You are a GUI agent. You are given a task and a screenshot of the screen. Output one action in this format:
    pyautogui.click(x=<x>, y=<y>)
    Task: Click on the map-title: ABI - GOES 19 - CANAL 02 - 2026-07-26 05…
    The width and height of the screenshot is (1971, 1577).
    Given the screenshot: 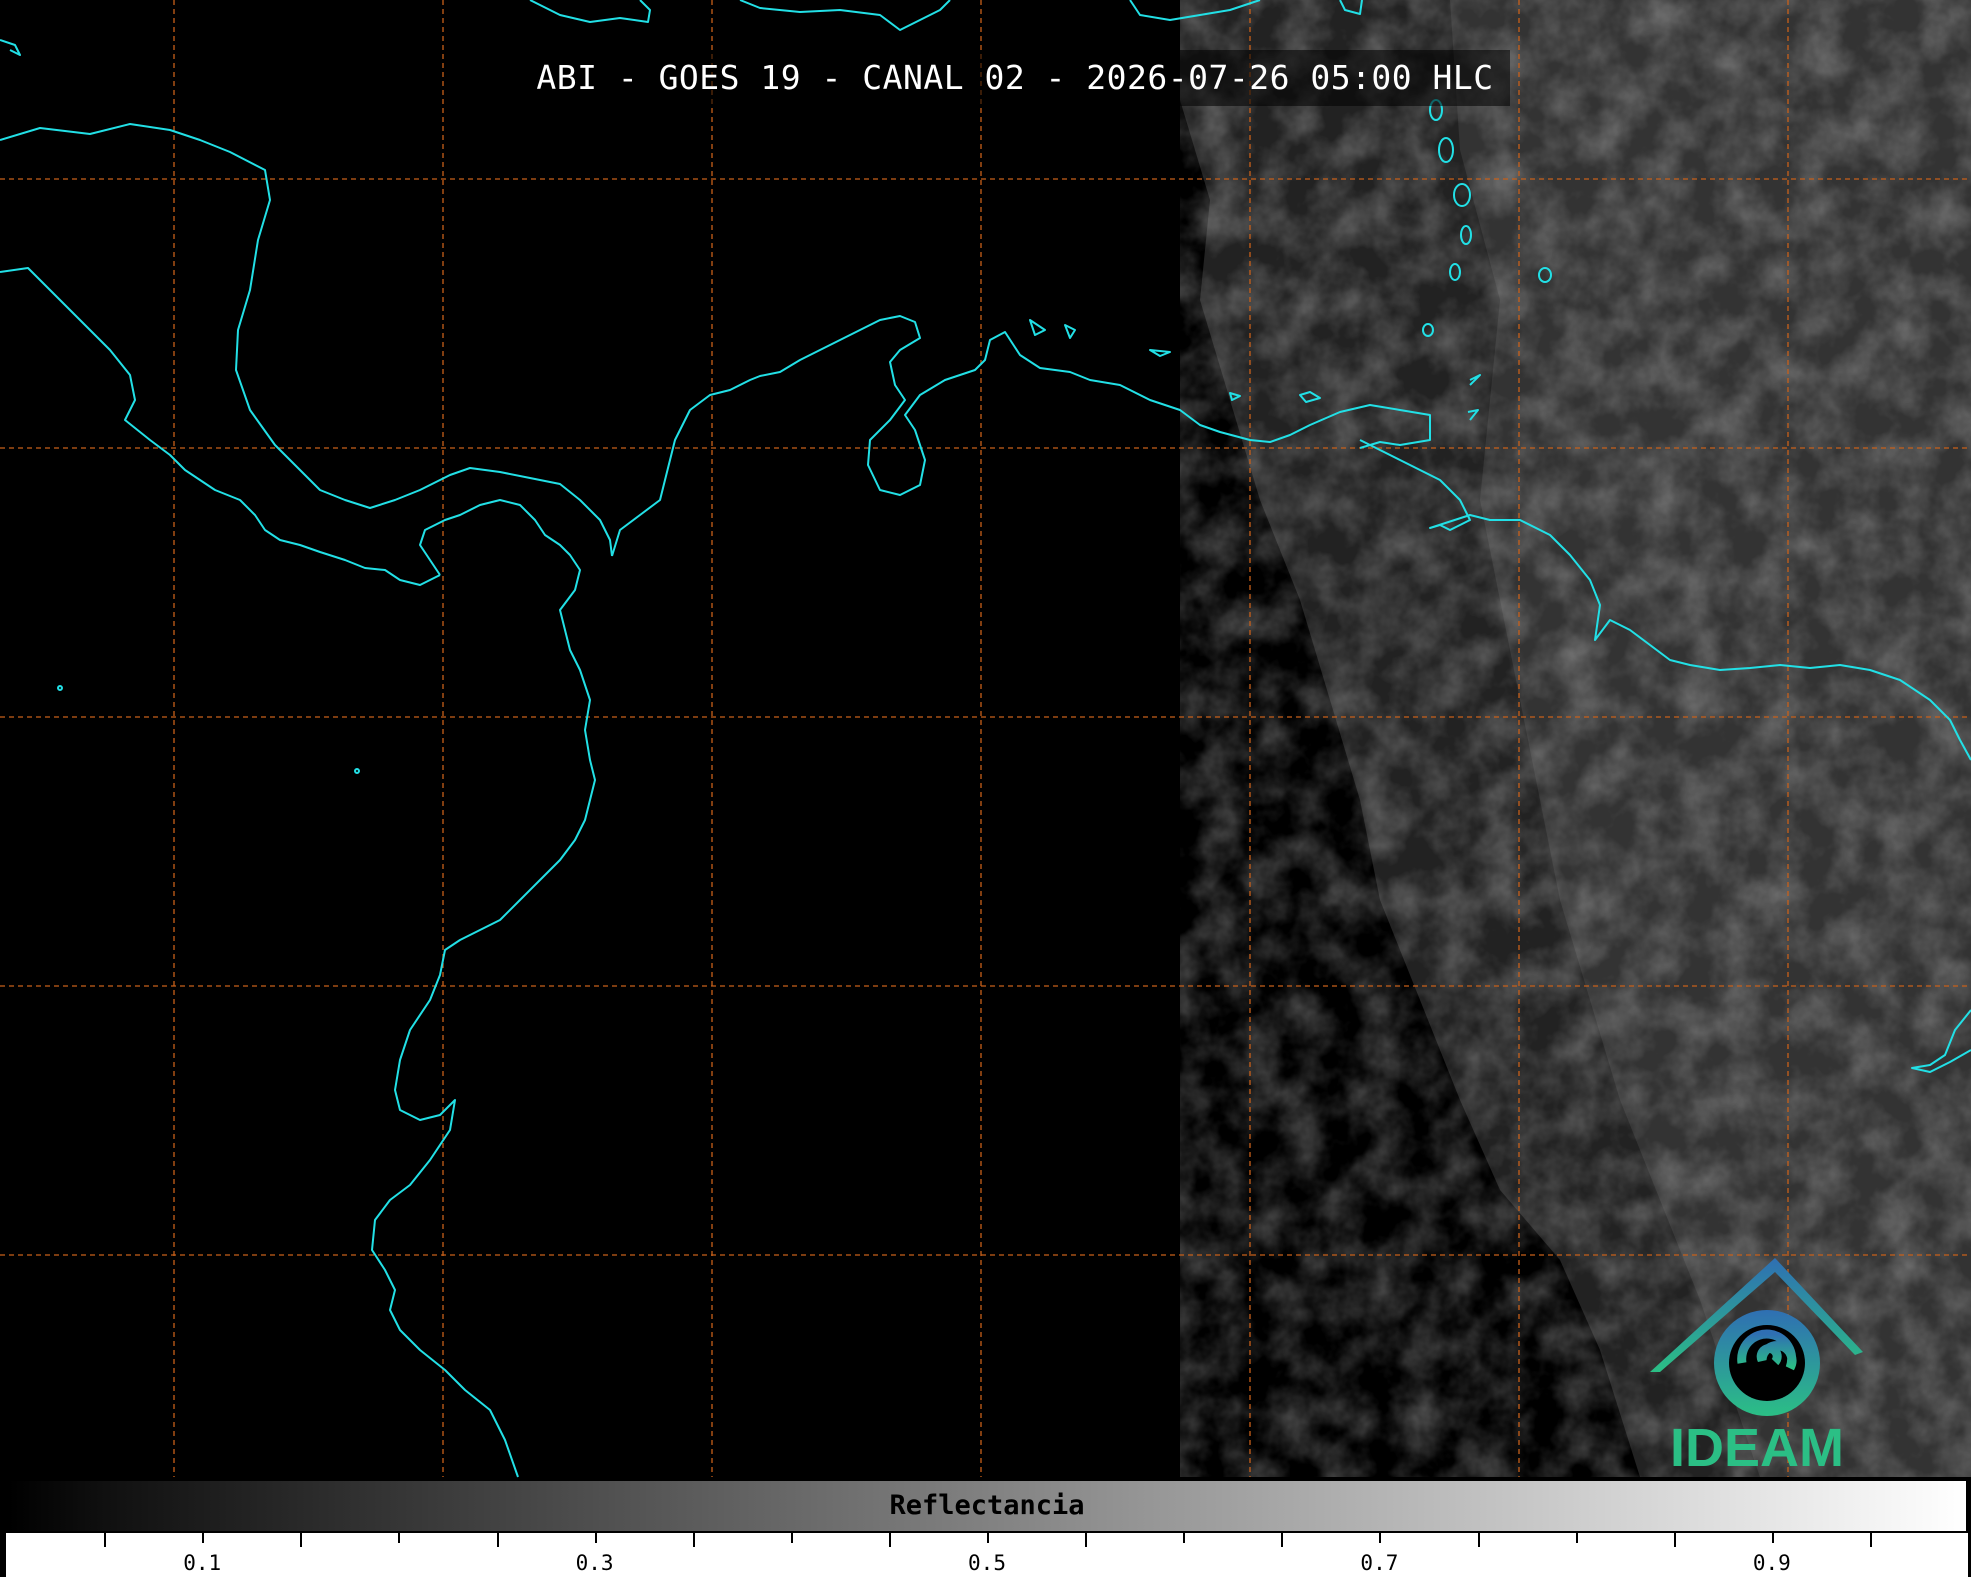 What is the action you would take?
    pyautogui.click(x=1015, y=78)
    